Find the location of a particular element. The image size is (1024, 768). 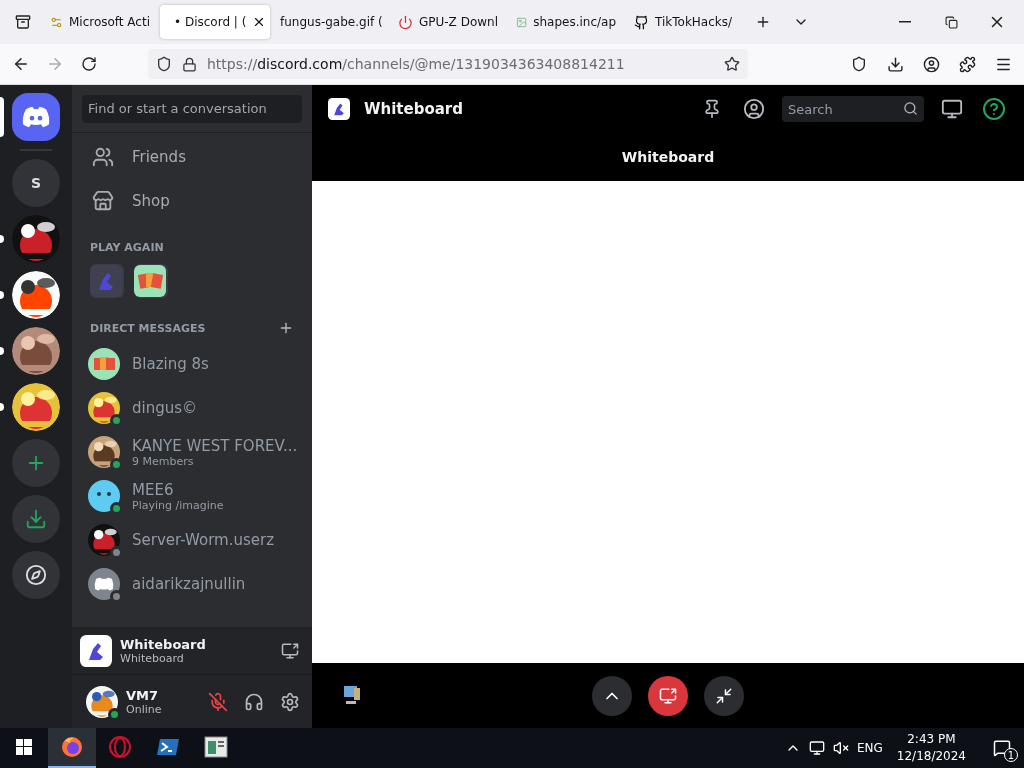

help-icon is located at coordinates (994, 109).